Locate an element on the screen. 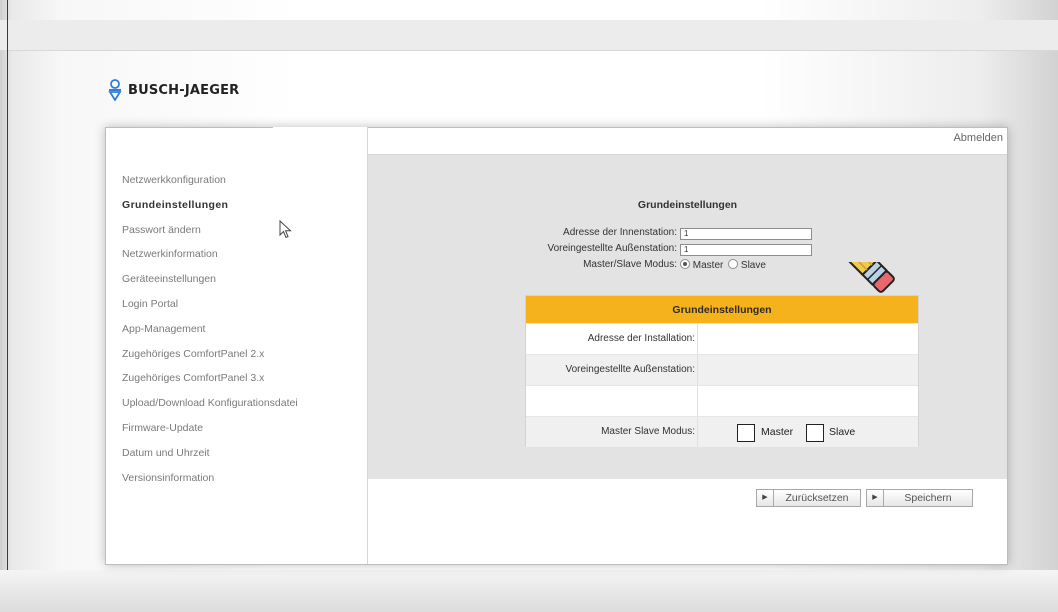  sidebar-header-tab is located at coordinates (320, 141).